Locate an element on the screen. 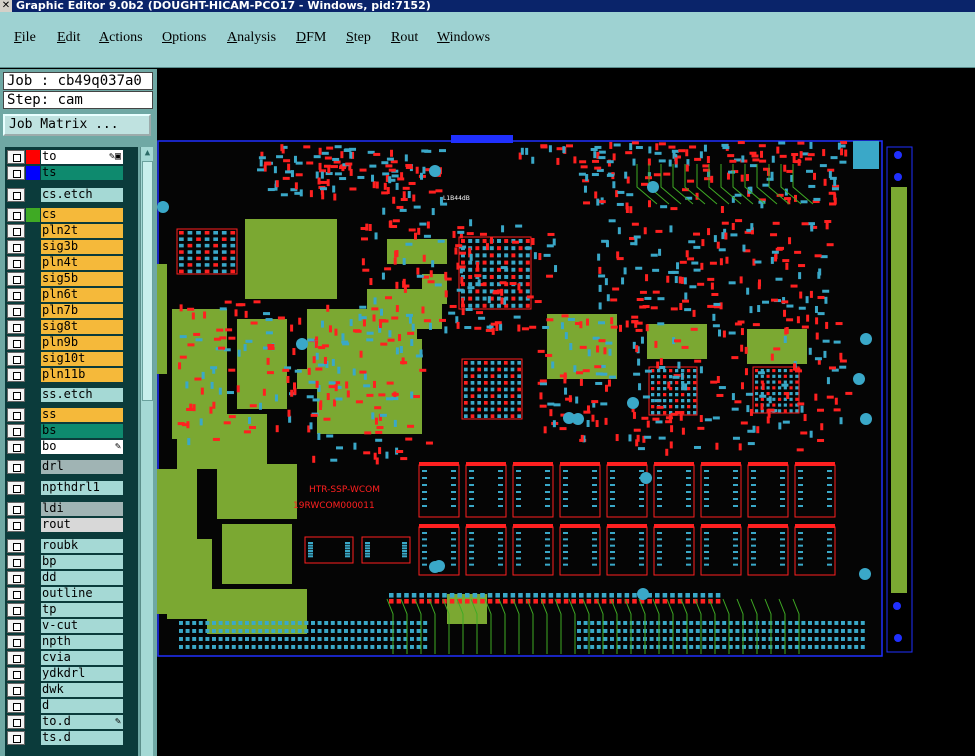 The height and width of the screenshot is (756, 975). layer-edit-icon: ✎ is located at coordinates (118, 721).